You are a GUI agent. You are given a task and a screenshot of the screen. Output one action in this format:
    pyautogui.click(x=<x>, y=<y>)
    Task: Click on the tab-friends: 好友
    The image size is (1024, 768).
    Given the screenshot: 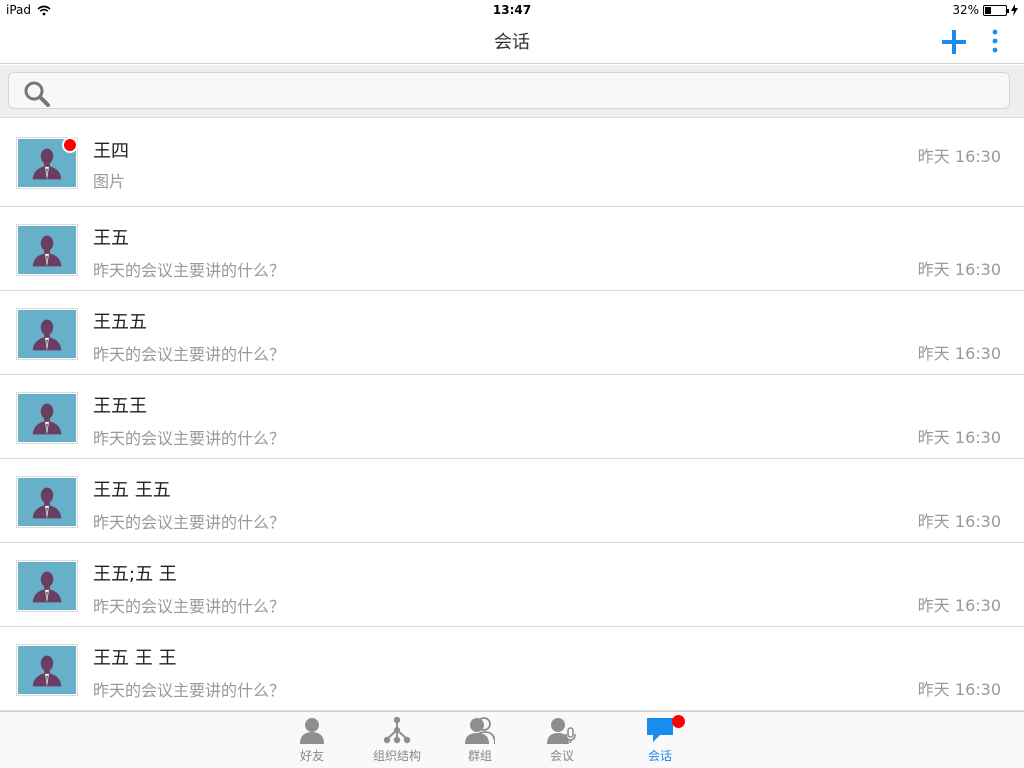 What is the action you would take?
    pyautogui.click(x=312, y=741)
    